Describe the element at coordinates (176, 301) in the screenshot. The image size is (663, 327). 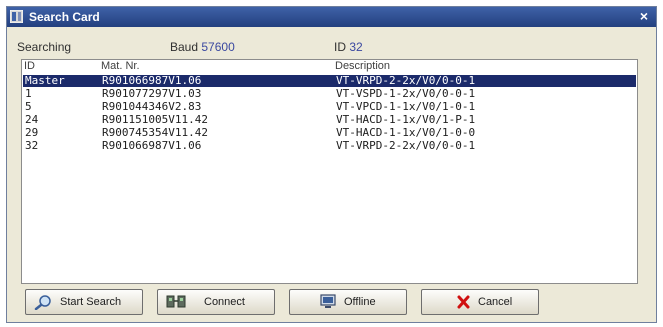
I see `connect-icon` at that location.